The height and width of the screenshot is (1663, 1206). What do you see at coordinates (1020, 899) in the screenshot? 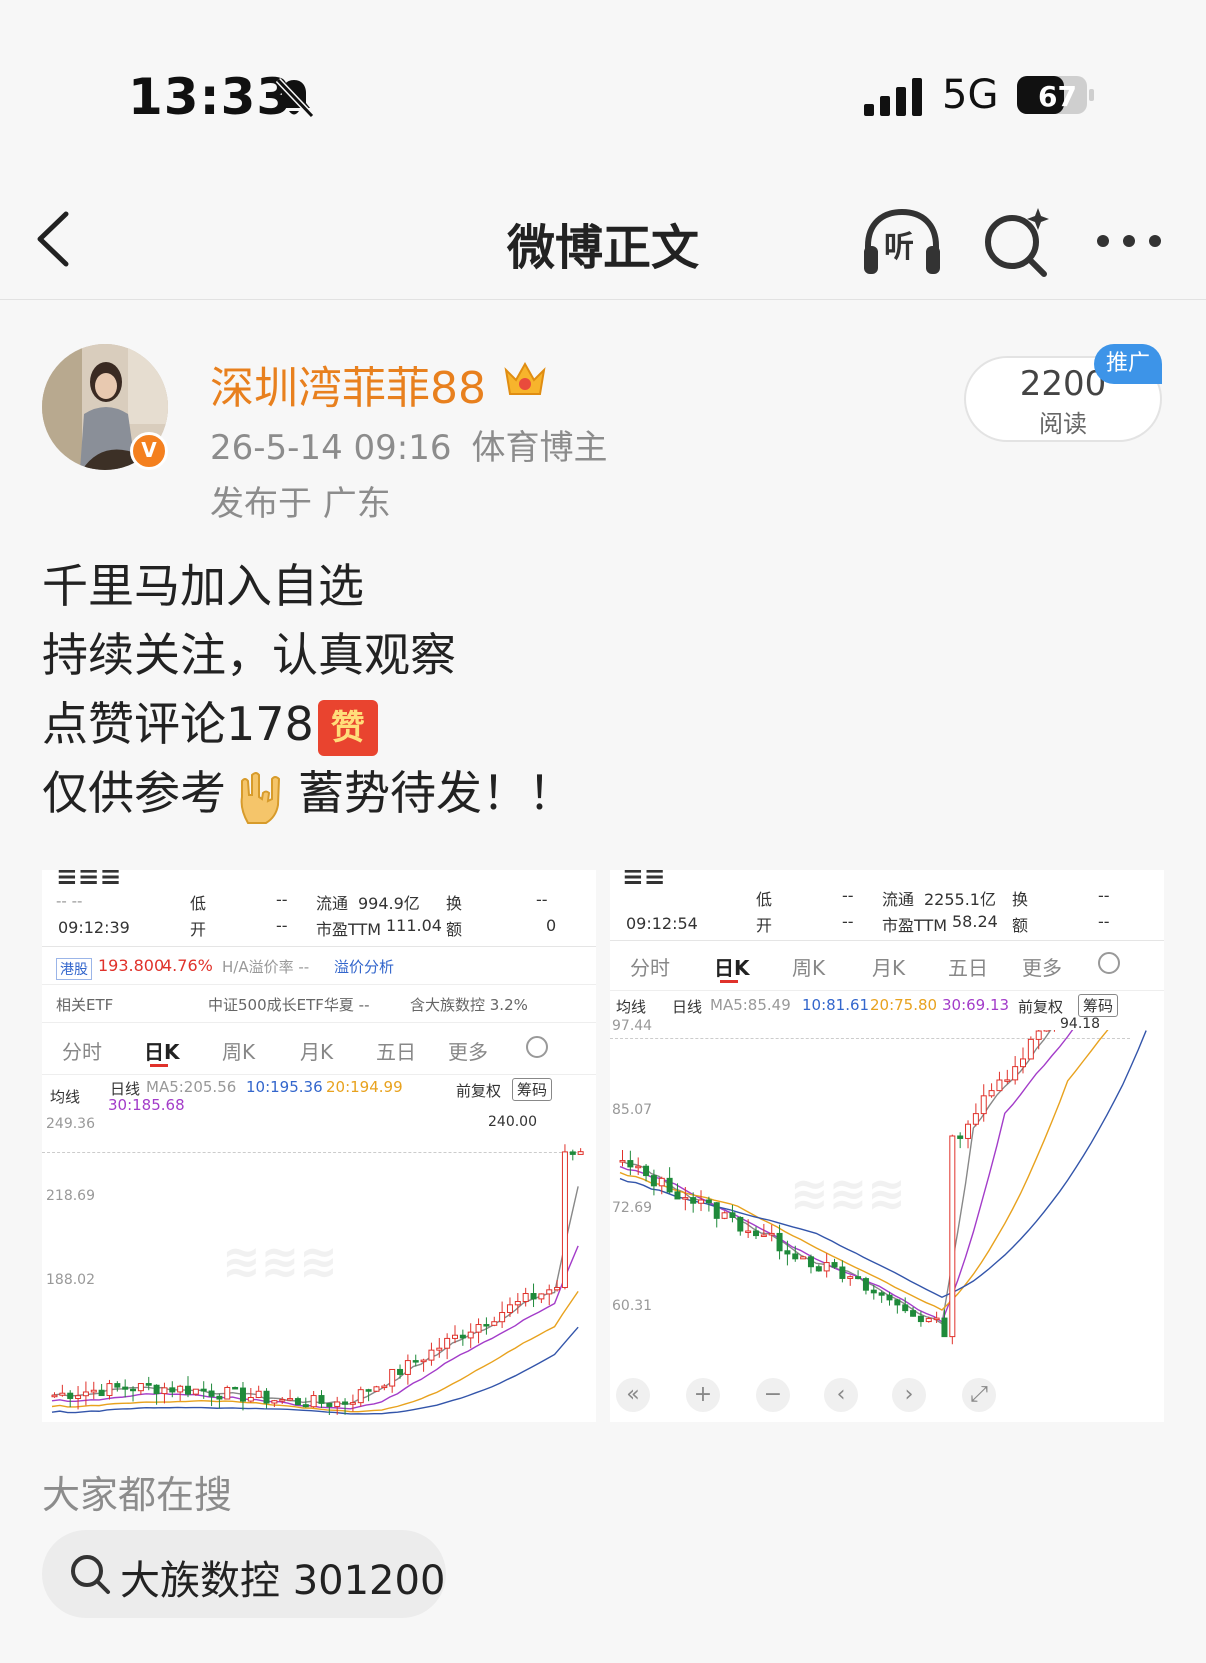
I see `quote-swap-label: 换` at bounding box center [1020, 899].